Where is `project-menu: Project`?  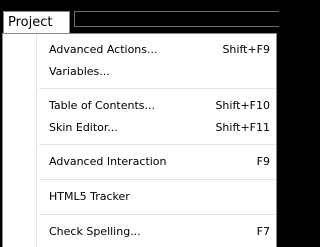 project-menu: Project is located at coordinates (36, 22).